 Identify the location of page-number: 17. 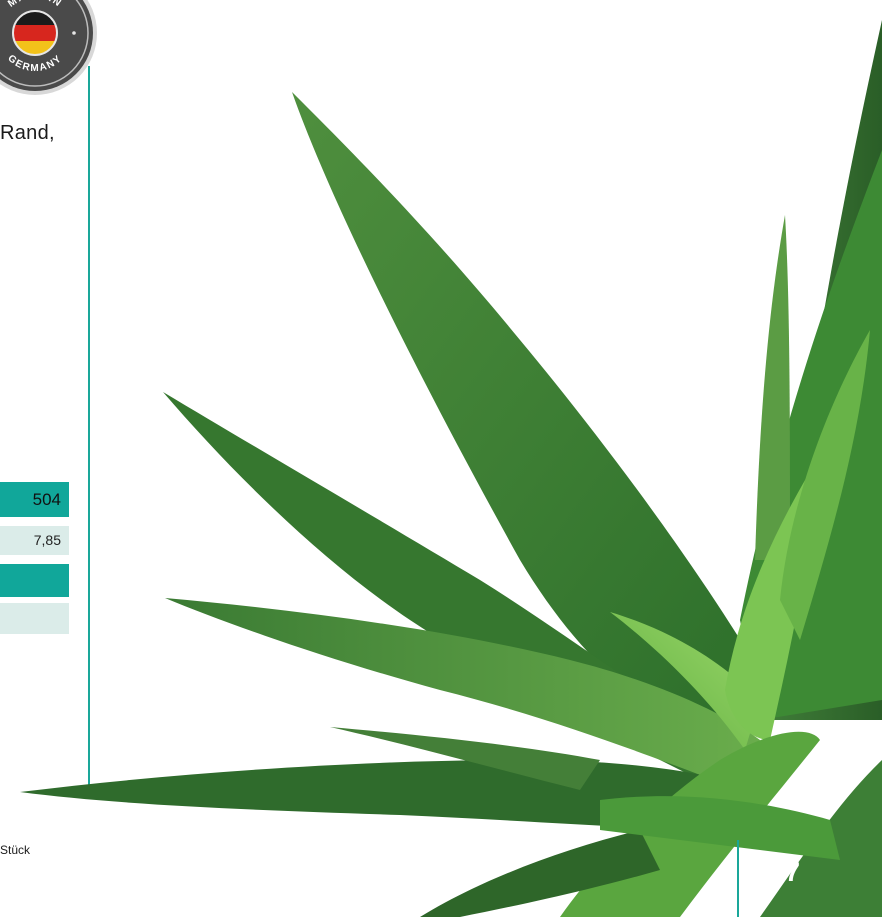
(785, 872).